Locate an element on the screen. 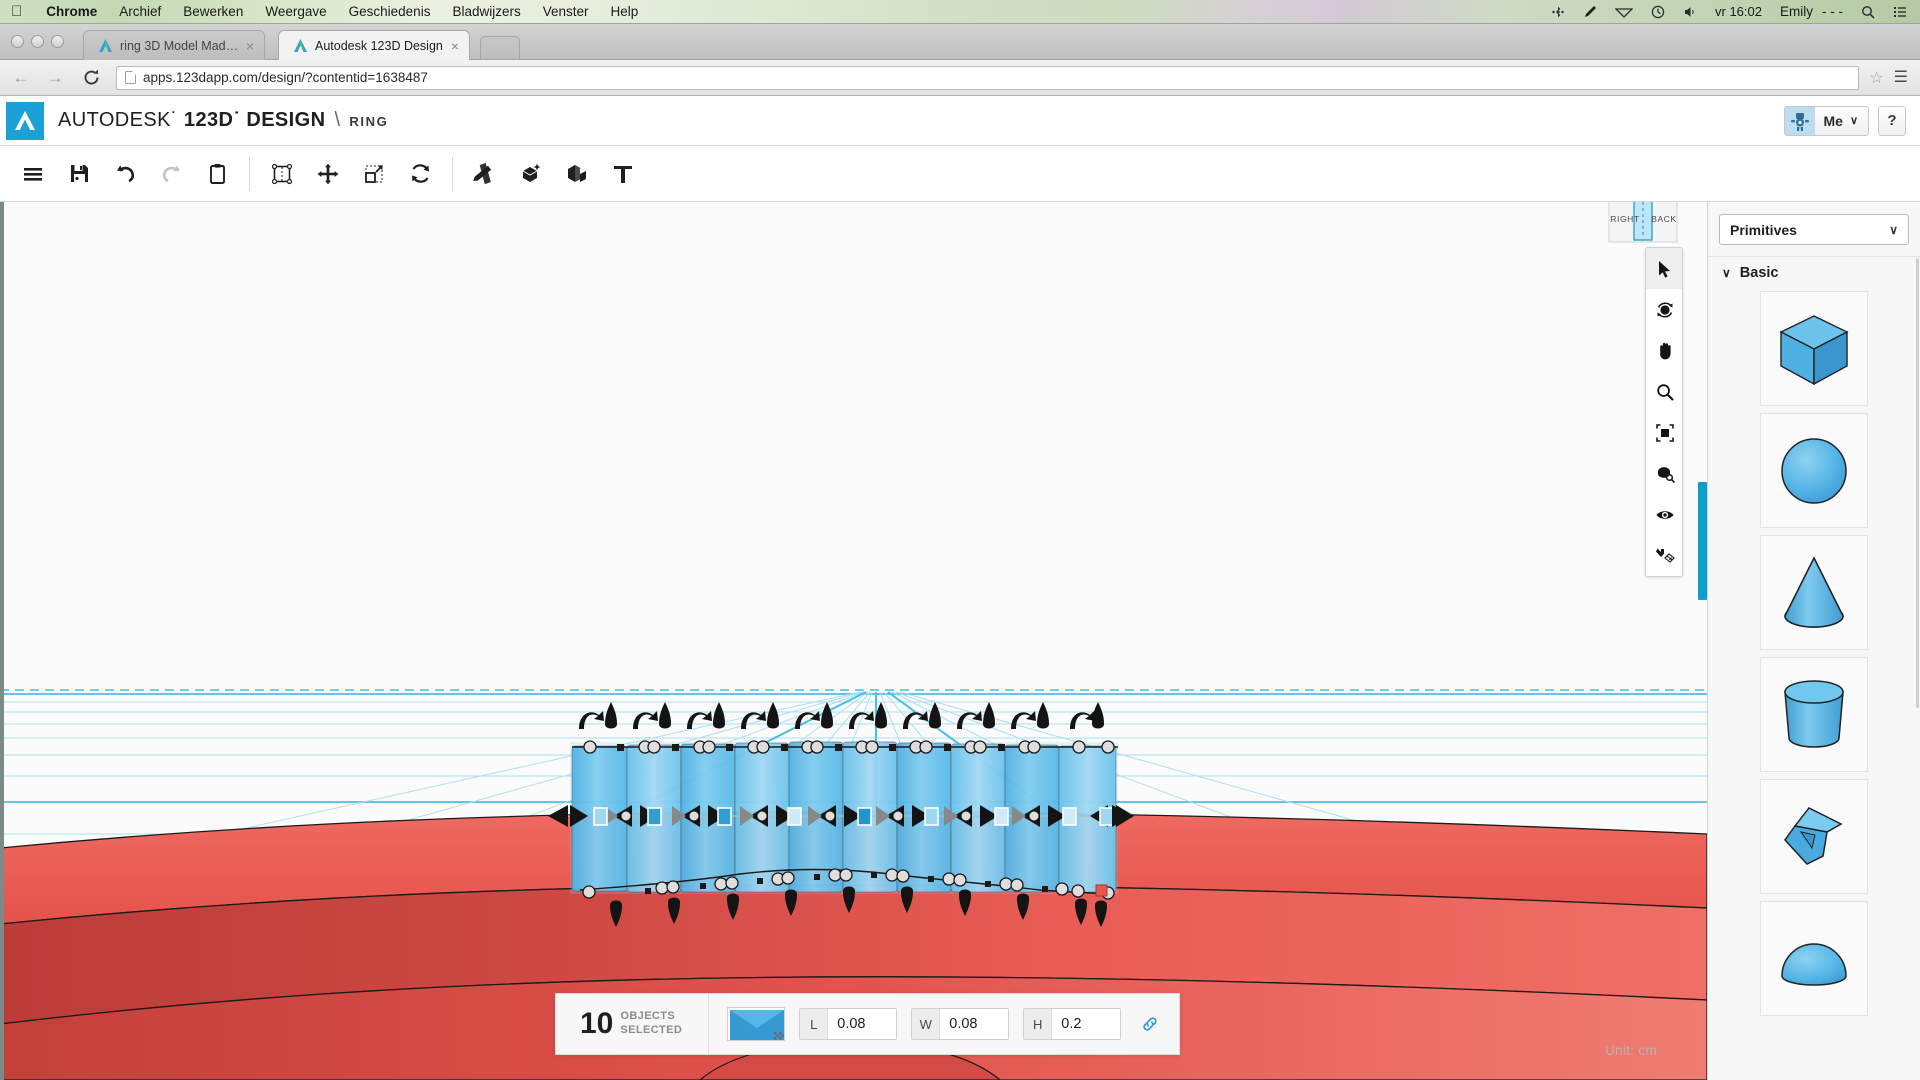  view-cube: RIGHT BACK is located at coordinates (1643, 222).